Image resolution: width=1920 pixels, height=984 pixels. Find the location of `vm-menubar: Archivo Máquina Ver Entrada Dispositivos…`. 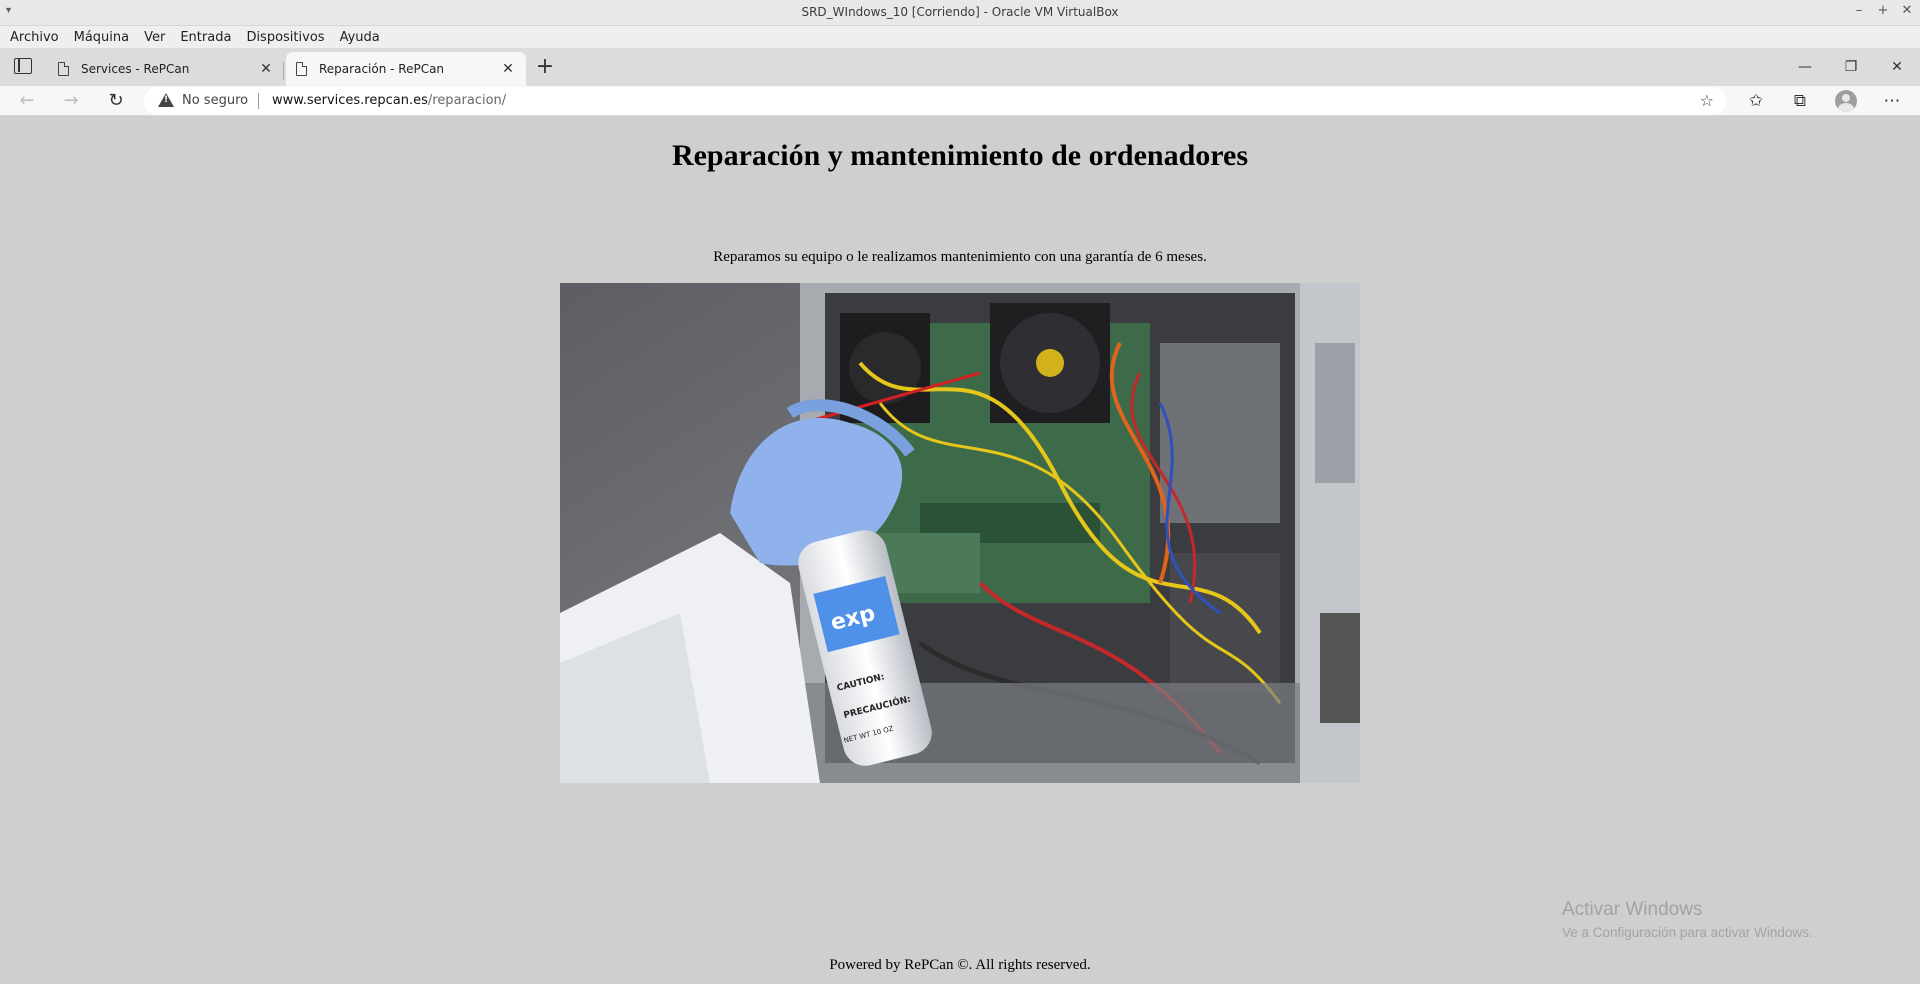

vm-menubar: Archivo Máquina Ver Entrada Dispositivos… is located at coordinates (960, 37).